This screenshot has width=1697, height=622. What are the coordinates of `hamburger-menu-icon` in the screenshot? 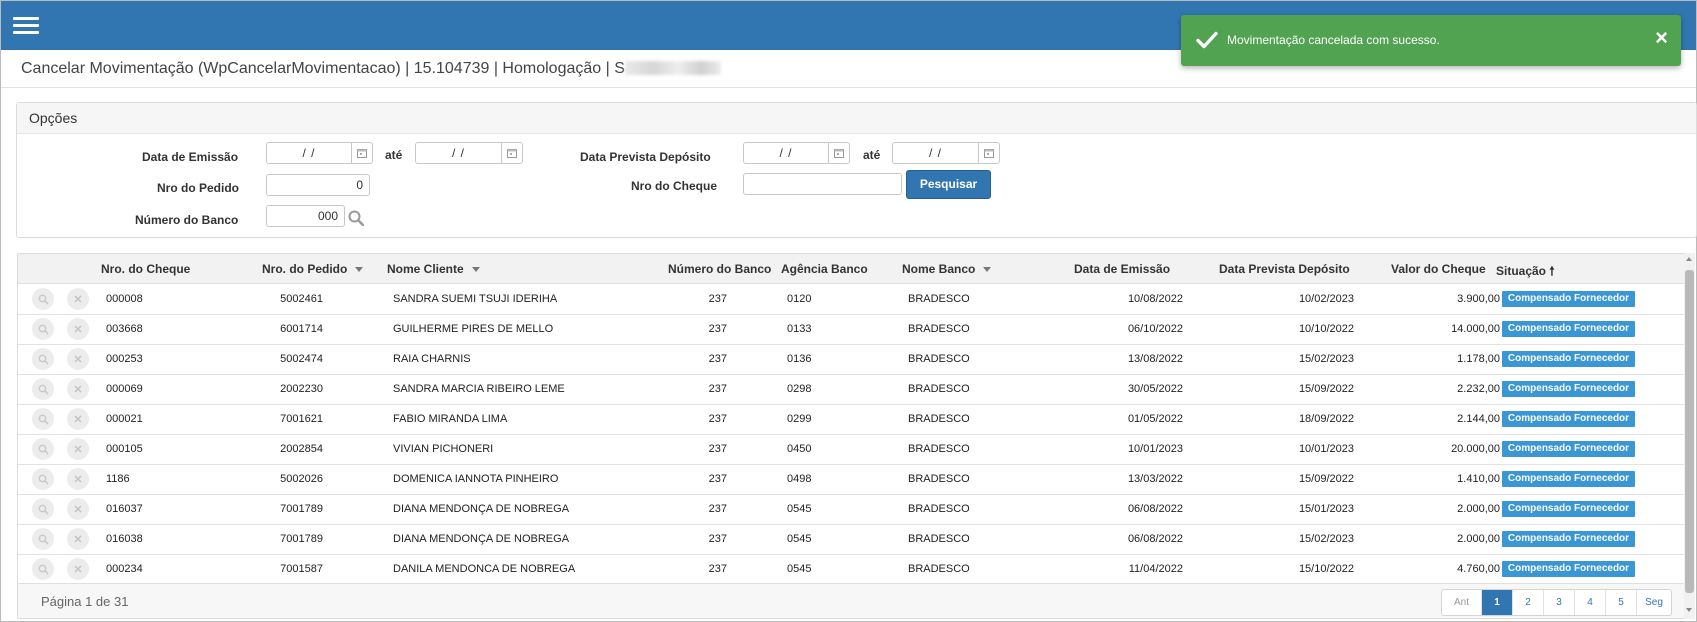 It's located at (26, 26).